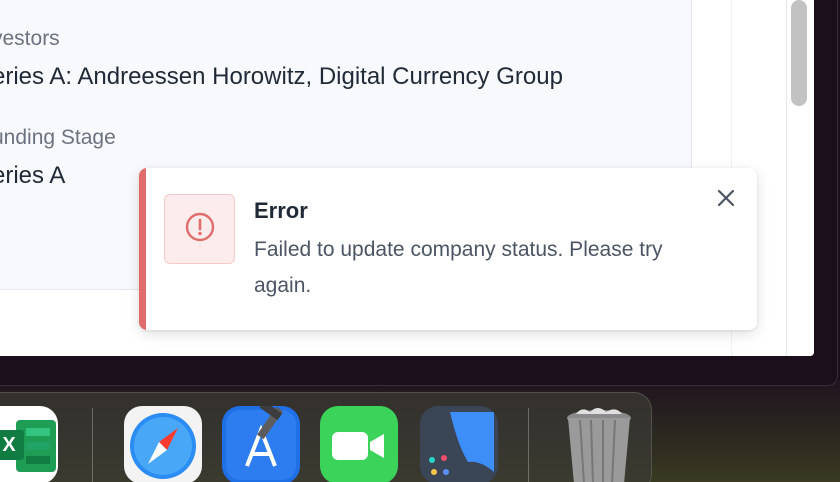  I want to click on funding-stage-value: eries A, so click(33, 175).